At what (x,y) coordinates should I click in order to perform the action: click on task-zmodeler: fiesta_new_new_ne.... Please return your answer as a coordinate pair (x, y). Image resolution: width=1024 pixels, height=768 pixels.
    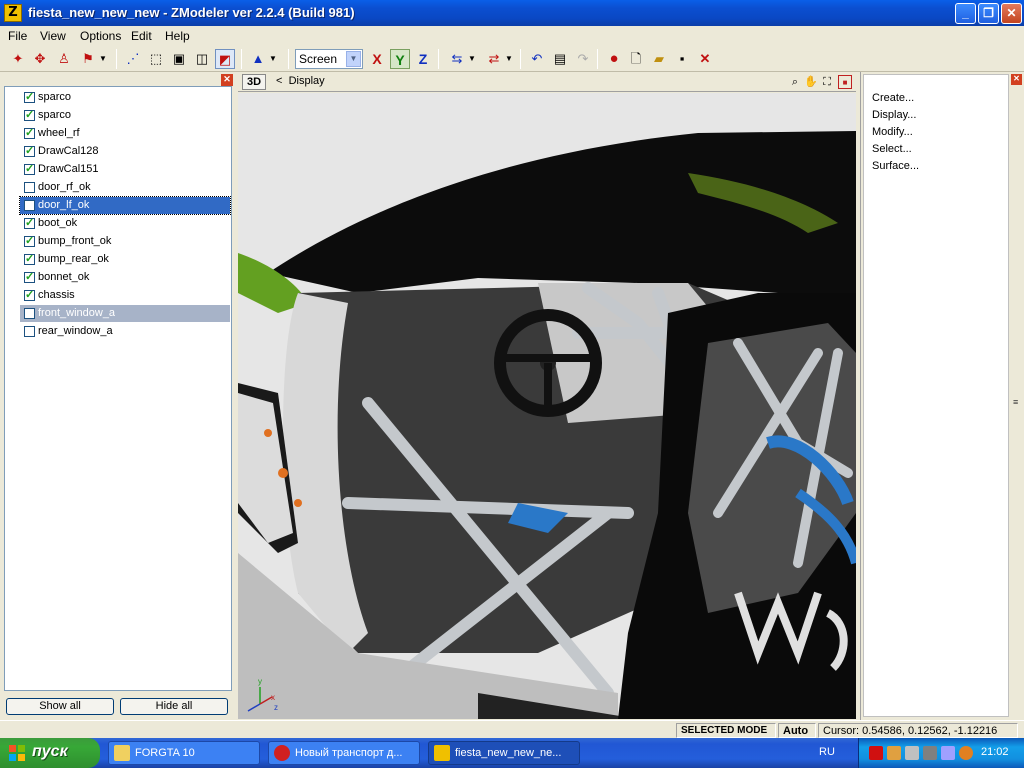
    Looking at the image, I should click on (504, 753).